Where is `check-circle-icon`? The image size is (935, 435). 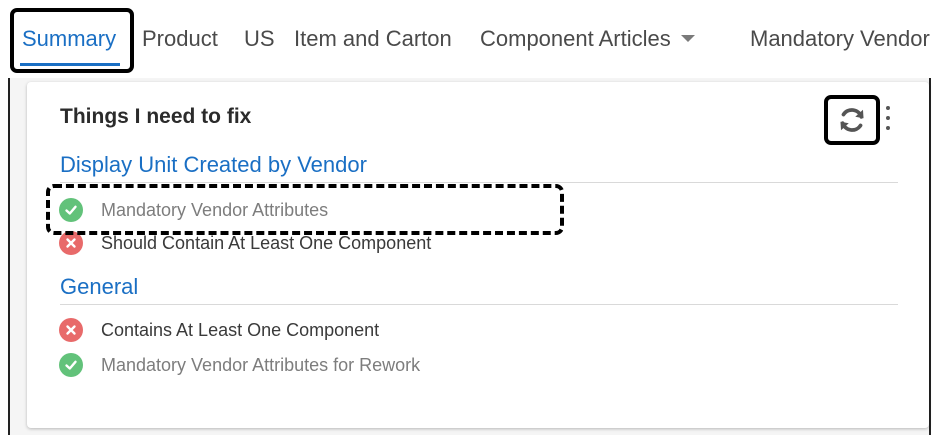 check-circle-icon is located at coordinates (71, 365).